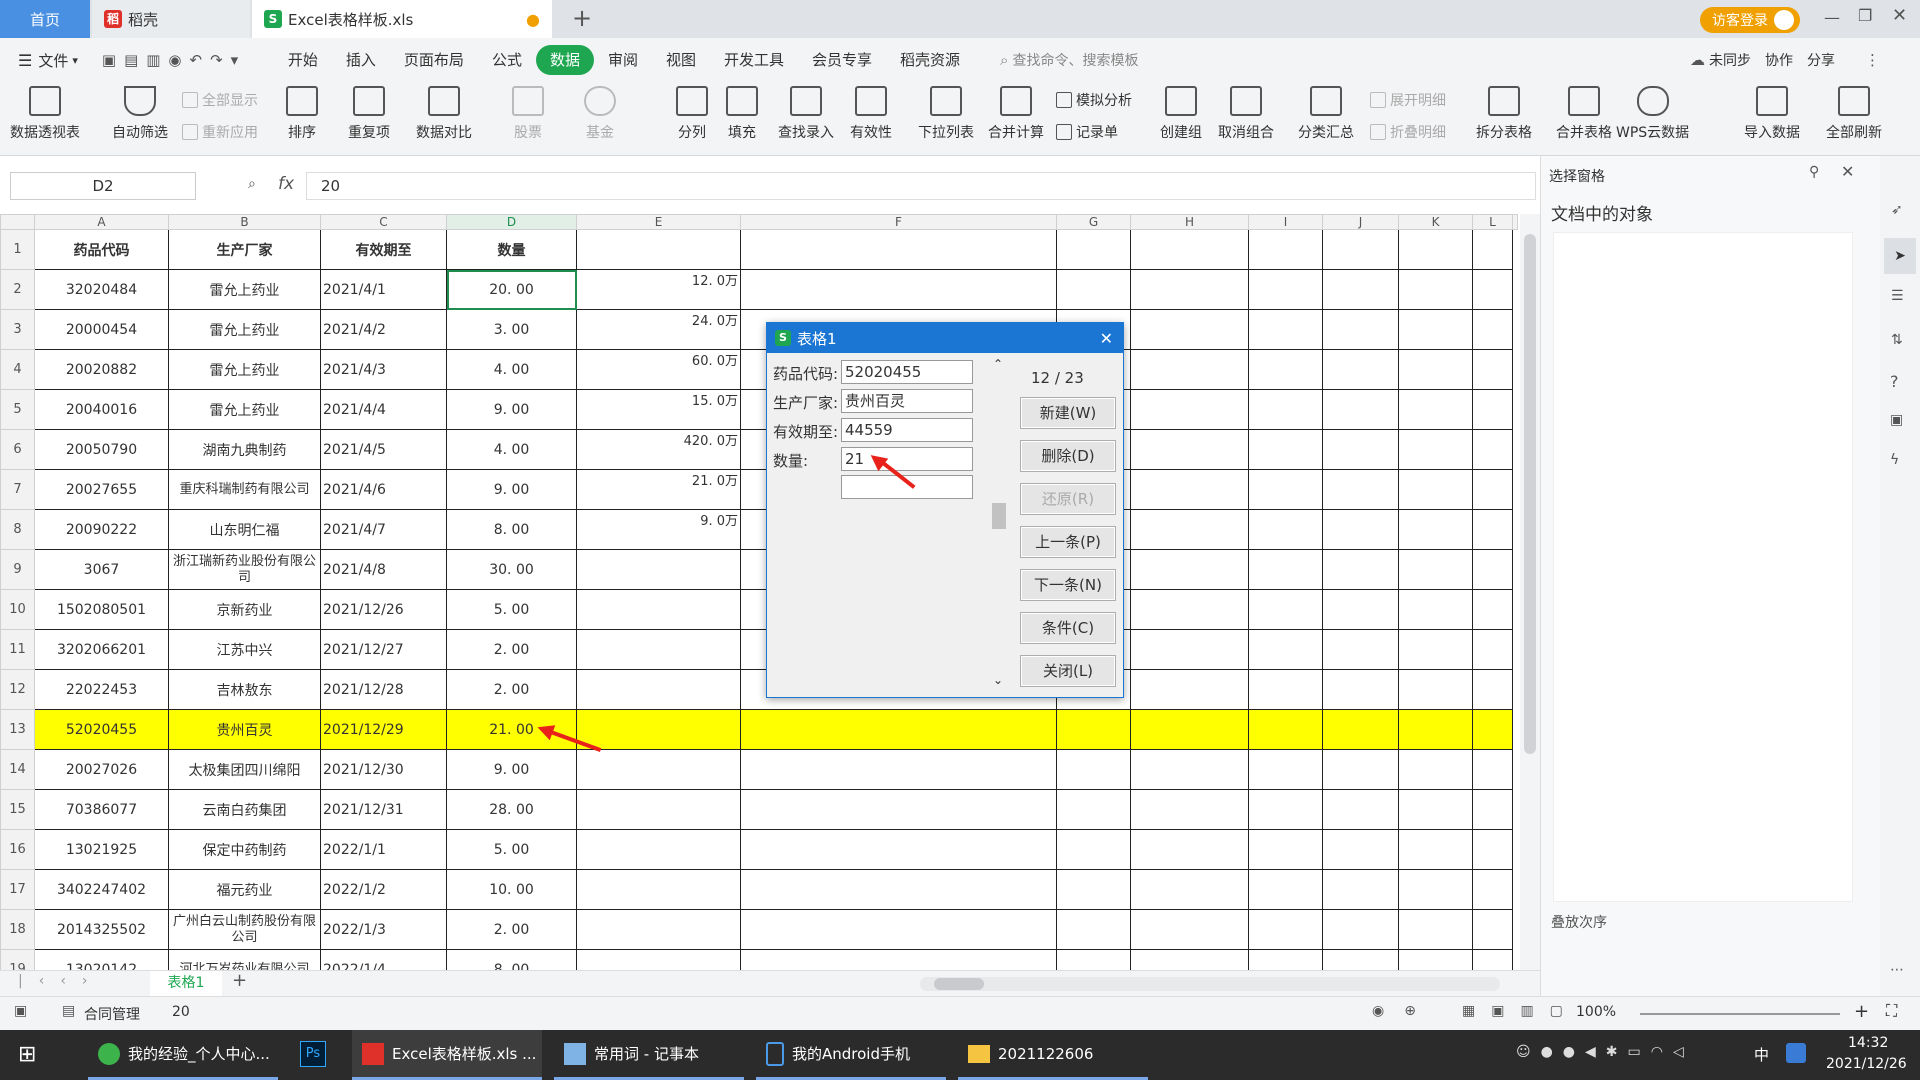  What do you see at coordinates (286, 184) in the screenshot?
I see `fx-icon: fx` at bounding box center [286, 184].